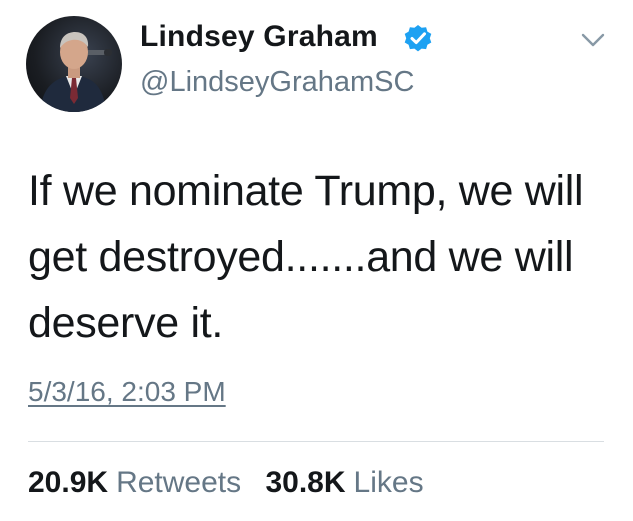  I want to click on tweet-stats: 20.9K Retweets 30.8K Likes, so click(226, 483).